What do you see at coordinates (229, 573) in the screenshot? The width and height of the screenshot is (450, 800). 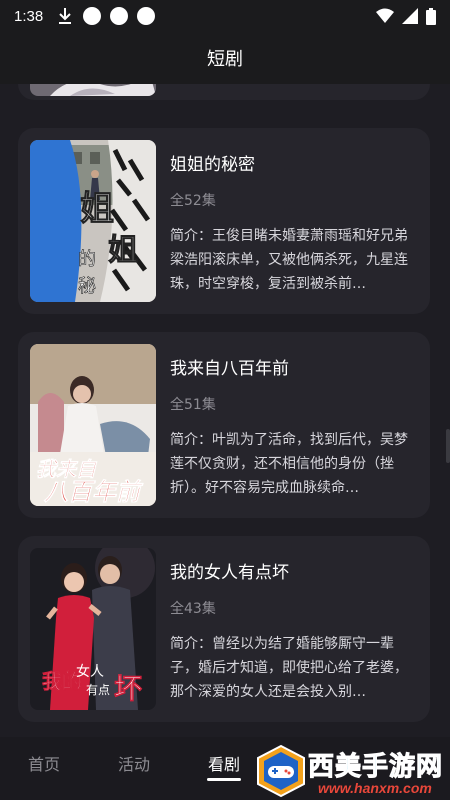 I see `drama-title: 我的女人有点坏` at bounding box center [229, 573].